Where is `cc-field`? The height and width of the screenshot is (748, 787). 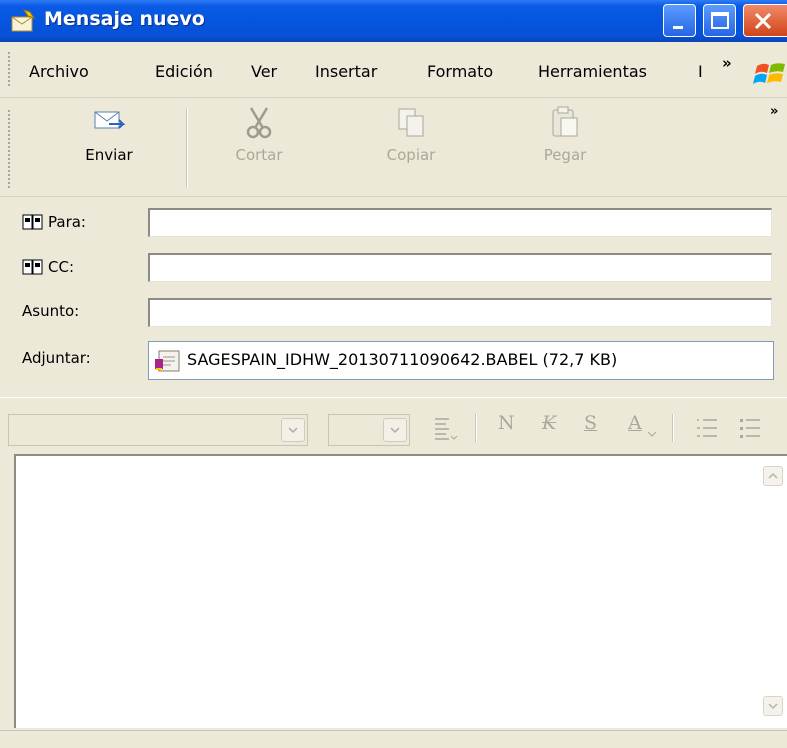
cc-field is located at coordinates (460, 267).